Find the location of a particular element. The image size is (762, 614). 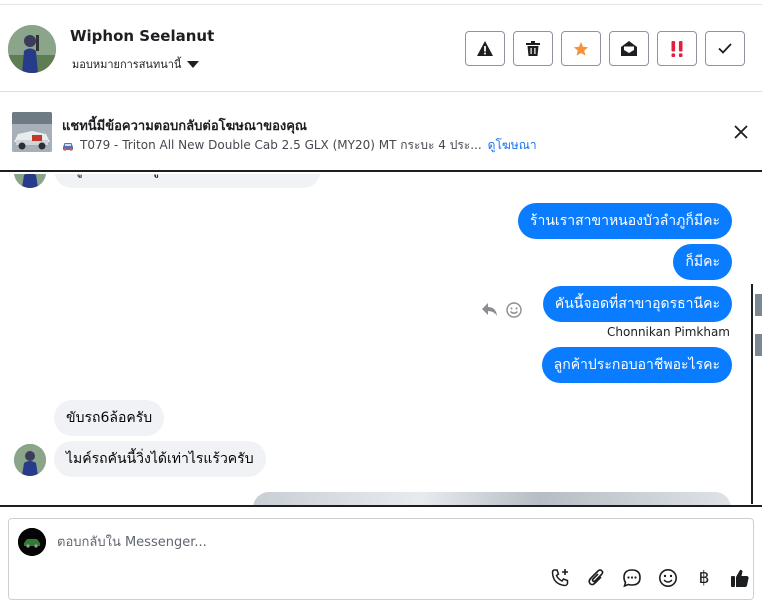

ad-reply-title: แชทนี้มีข้อความตอบกลับต่อโฆษณาของคุณ is located at coordinates (184, 126).